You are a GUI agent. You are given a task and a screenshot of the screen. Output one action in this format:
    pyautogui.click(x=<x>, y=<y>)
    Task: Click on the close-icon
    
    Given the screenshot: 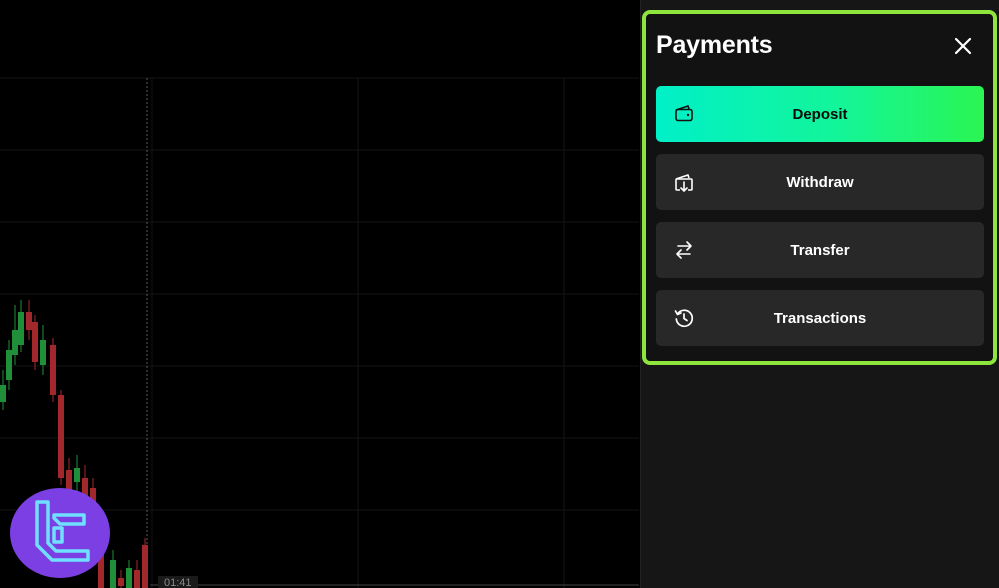 What is the action you would take?
    pyautogui.click(x=963, y=46)
    